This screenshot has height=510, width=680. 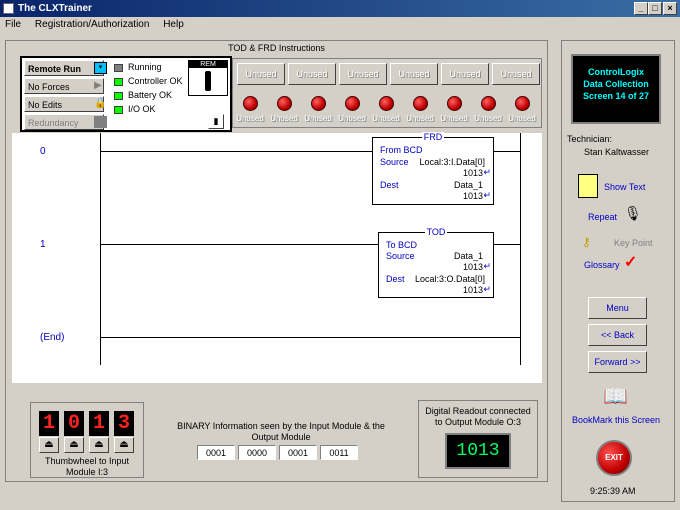 I want to click on running-label: Running, so click(x=145, y=67).